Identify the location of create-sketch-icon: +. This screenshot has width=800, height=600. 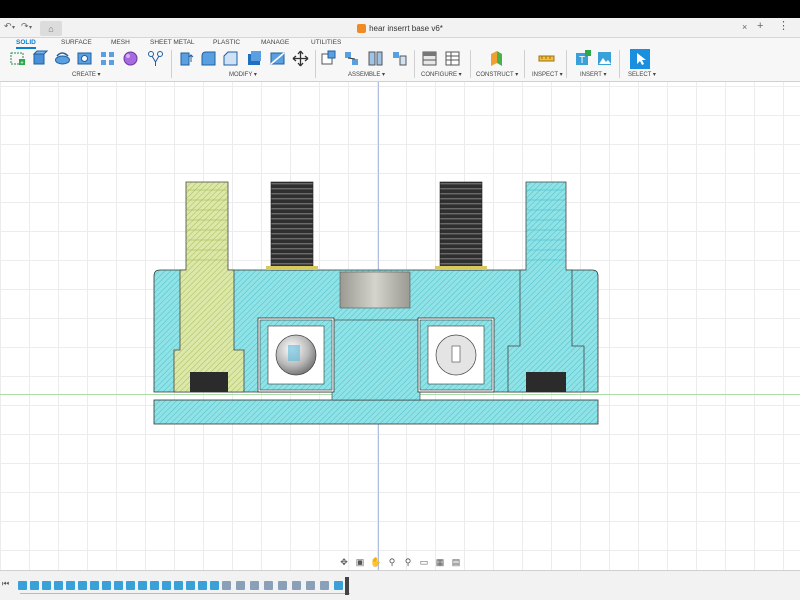
(17, 58).